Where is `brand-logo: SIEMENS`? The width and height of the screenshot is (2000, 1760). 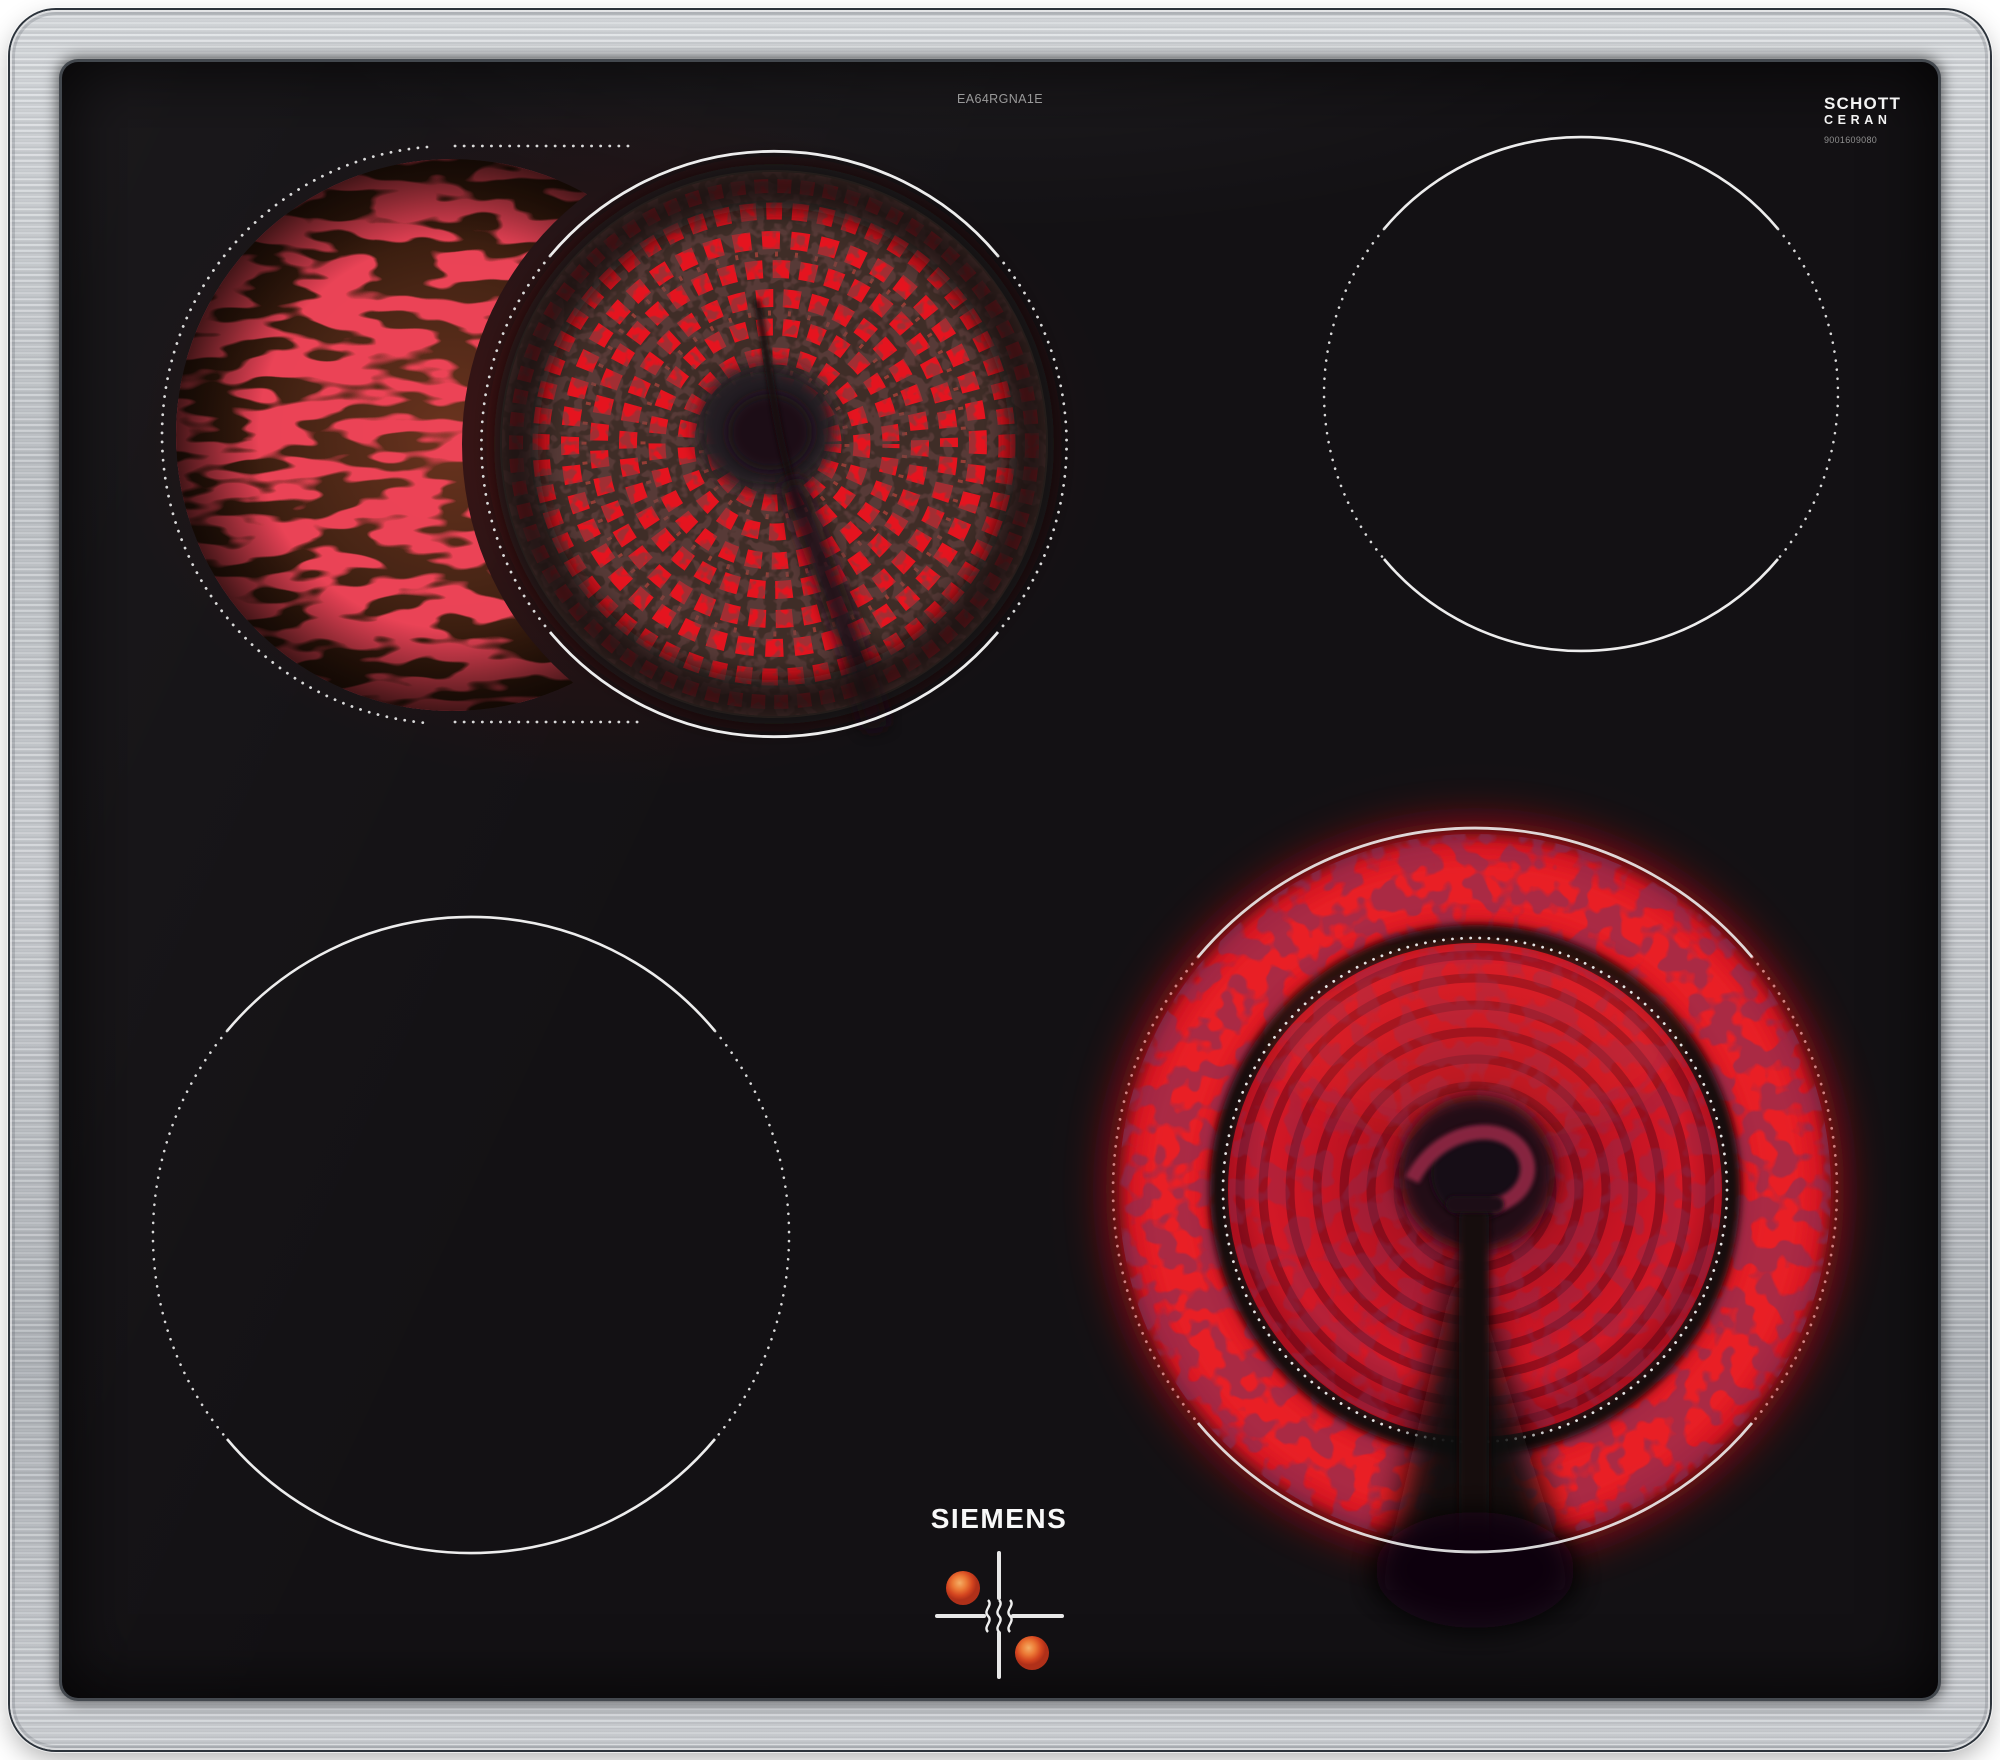
brand-logo: SIEMENS is located at coordinates (999, 1518).